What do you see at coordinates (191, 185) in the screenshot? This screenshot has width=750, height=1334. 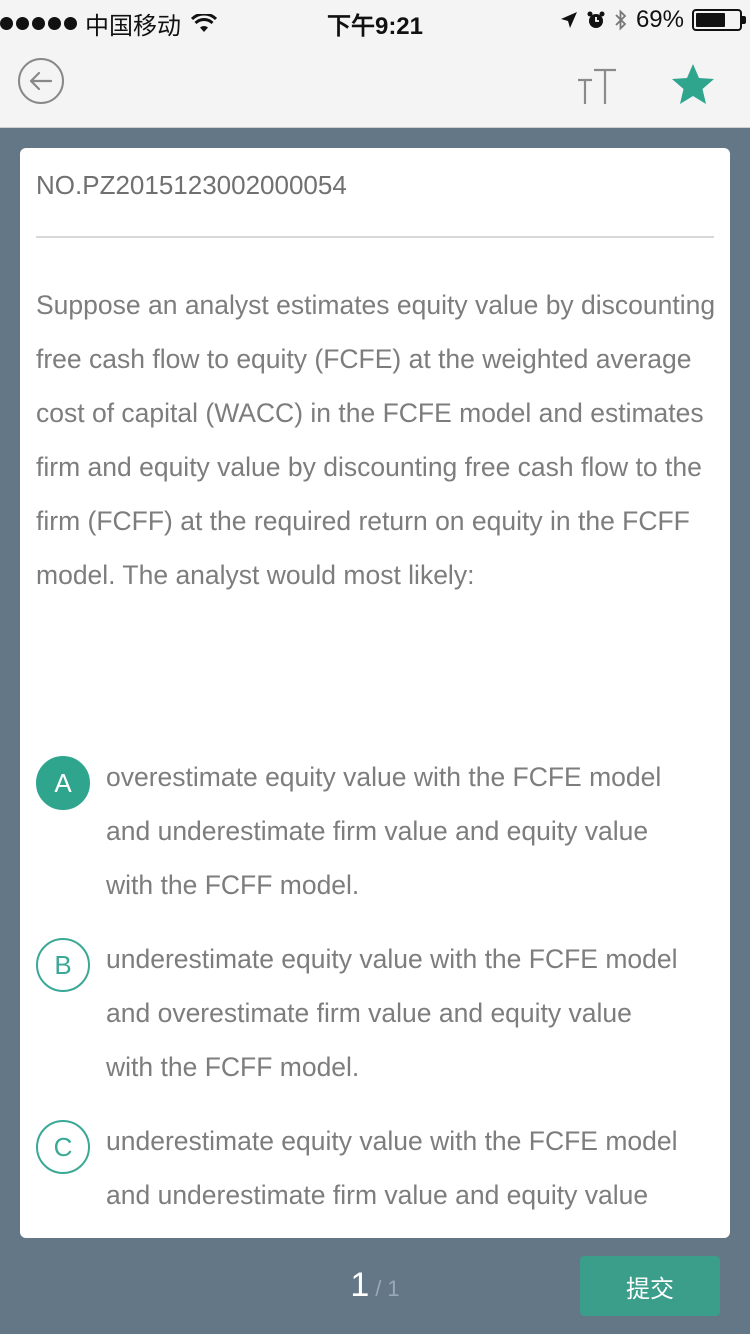 I see `question-number: NO.PZ2015123002000054` at bounding box center [191, 185].